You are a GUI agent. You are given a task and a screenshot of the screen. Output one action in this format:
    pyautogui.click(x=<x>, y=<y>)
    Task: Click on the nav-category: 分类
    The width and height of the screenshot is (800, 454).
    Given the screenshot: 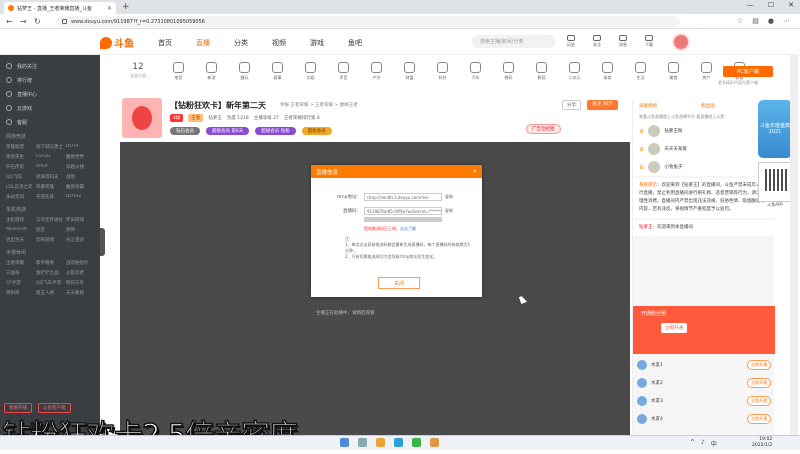 What is the action you would take?
    pyautogui.click(x=241, y=43)
    